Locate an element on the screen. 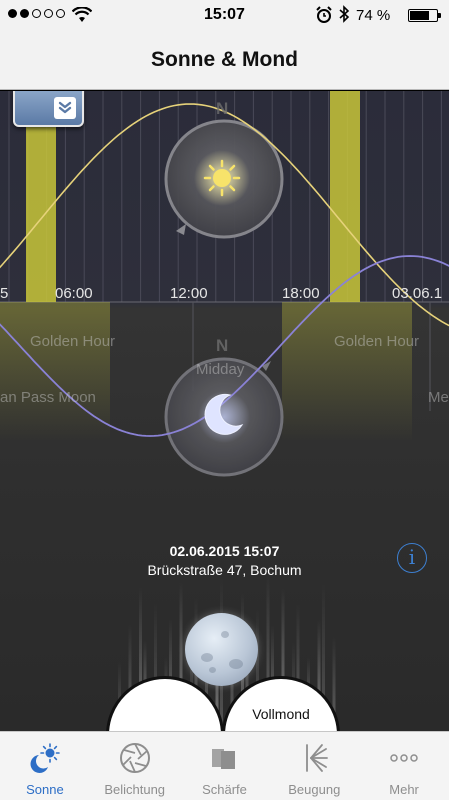 The image size is (449, 800). moon-meridian-label: an Pass Moon is located at coordinates (48, 397).